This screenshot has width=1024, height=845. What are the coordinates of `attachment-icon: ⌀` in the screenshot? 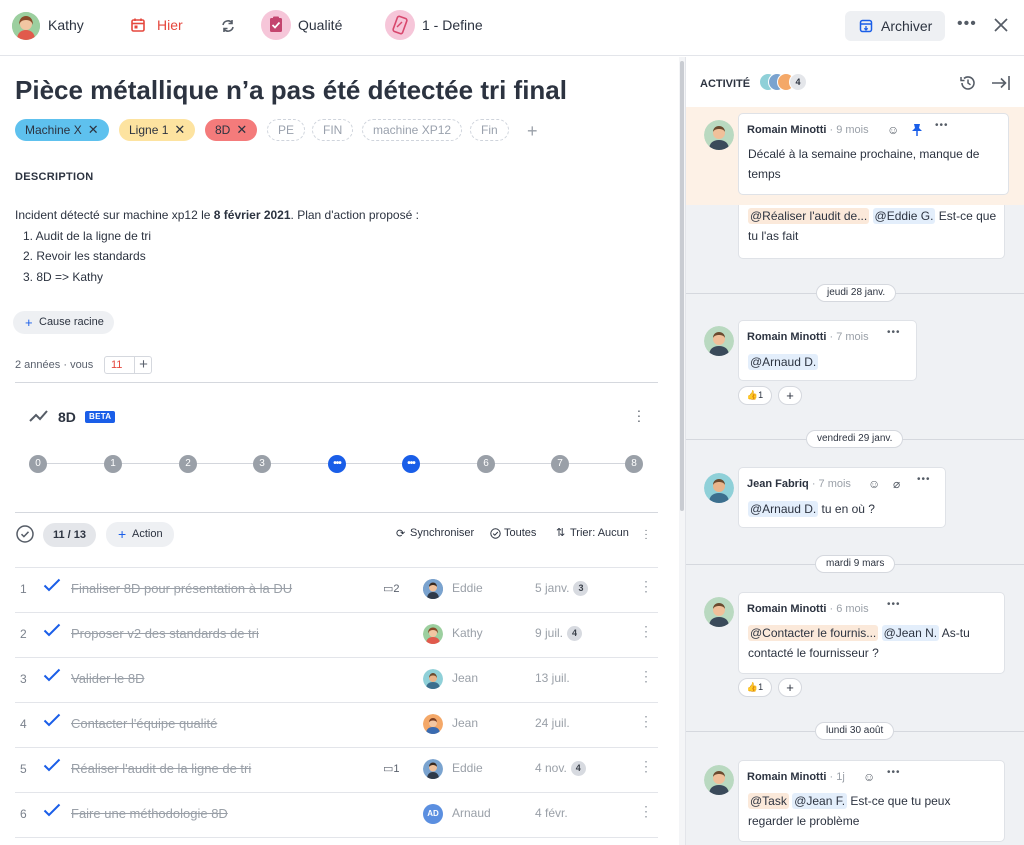 It's located at (896, 484).